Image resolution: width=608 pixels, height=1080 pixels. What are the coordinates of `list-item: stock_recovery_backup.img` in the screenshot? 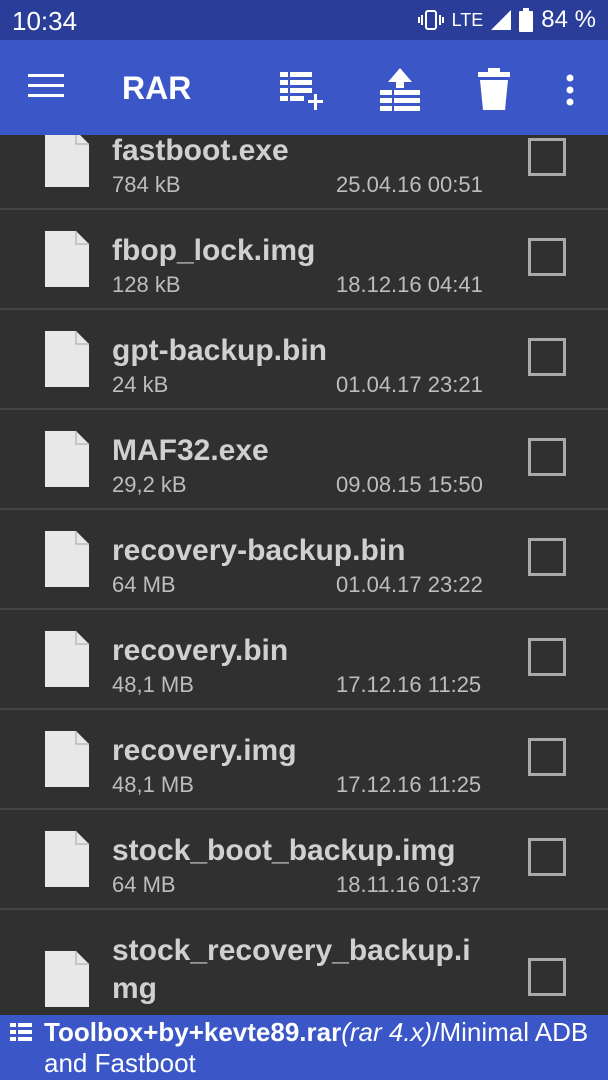 It's located at (304, 962).